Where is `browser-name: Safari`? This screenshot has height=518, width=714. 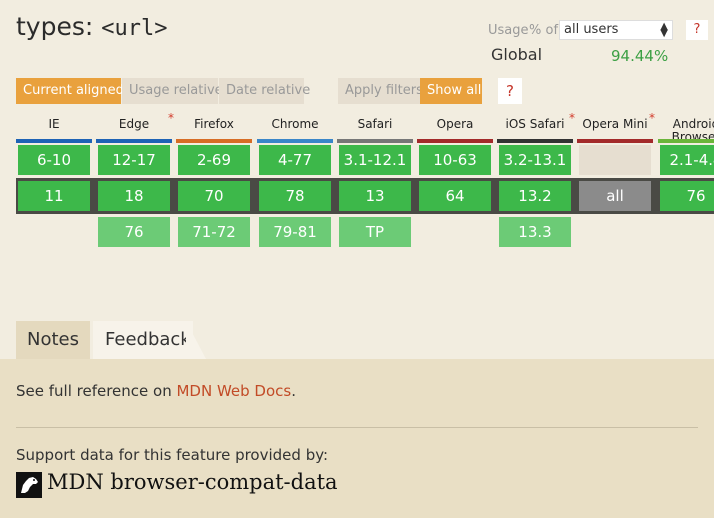 browser-name: Safari is located at coordinates (375, 124).